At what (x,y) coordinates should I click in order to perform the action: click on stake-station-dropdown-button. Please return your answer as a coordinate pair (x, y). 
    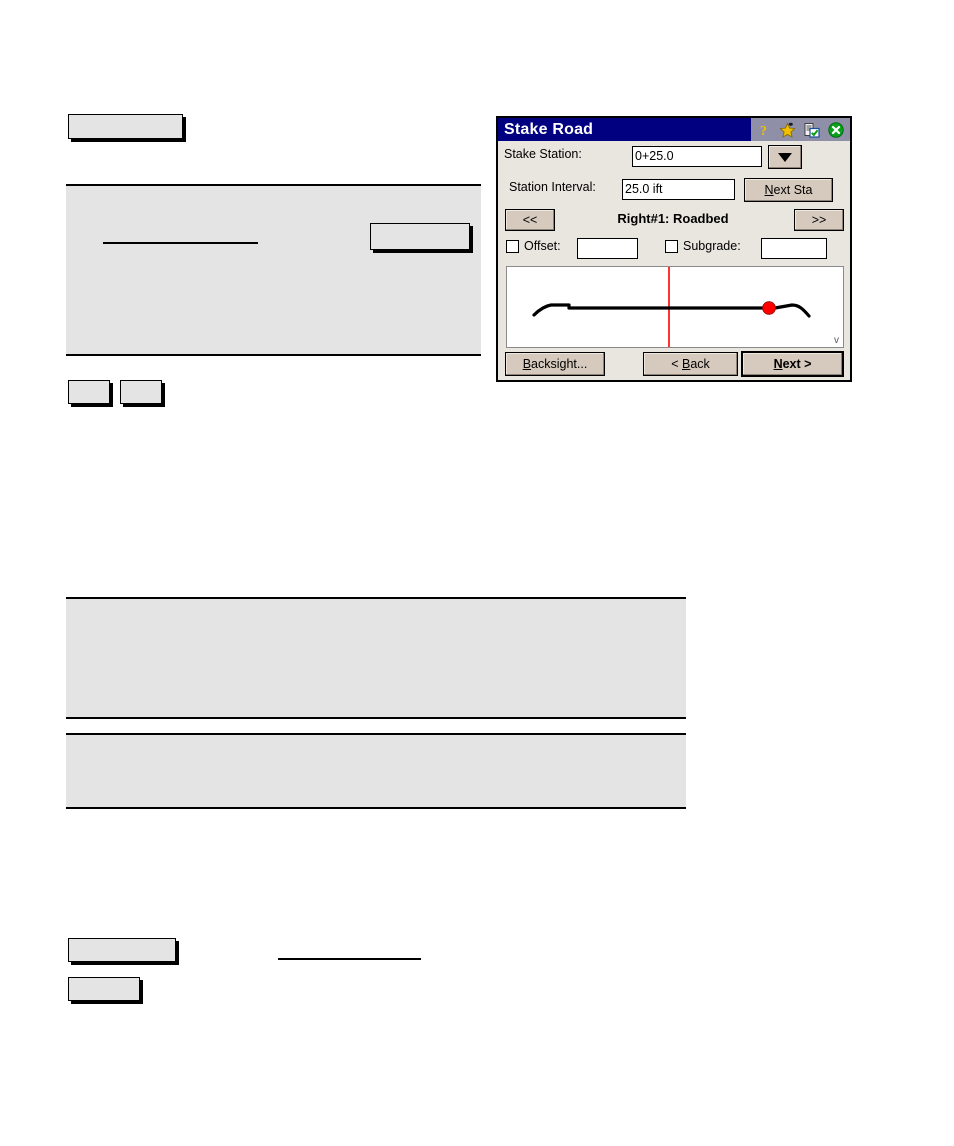
    Looking at the image, I should click on (785, 157).